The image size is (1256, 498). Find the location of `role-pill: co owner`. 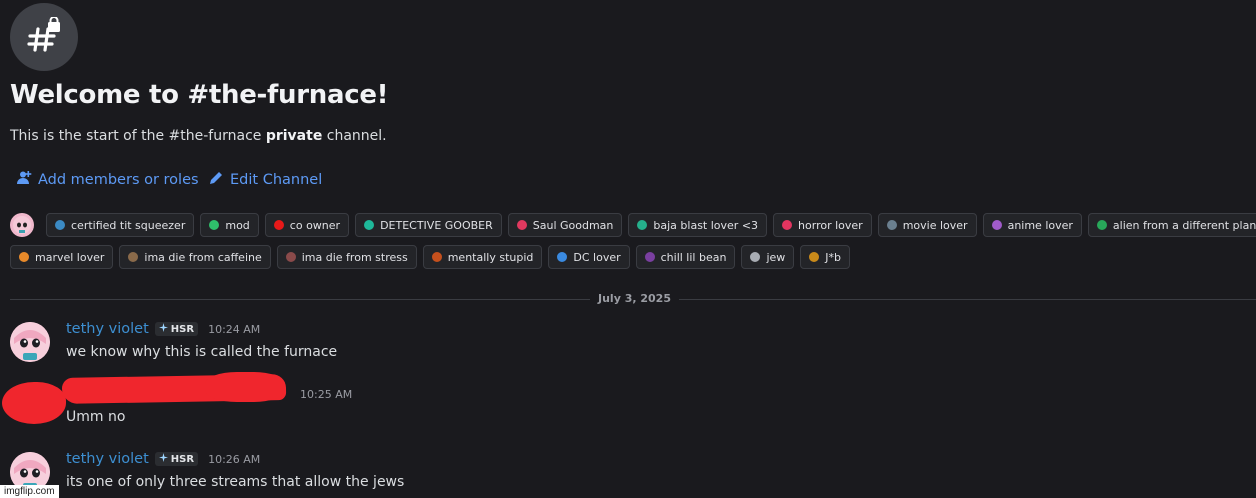

role-pill: co owner is located at coordinates (307, 225).